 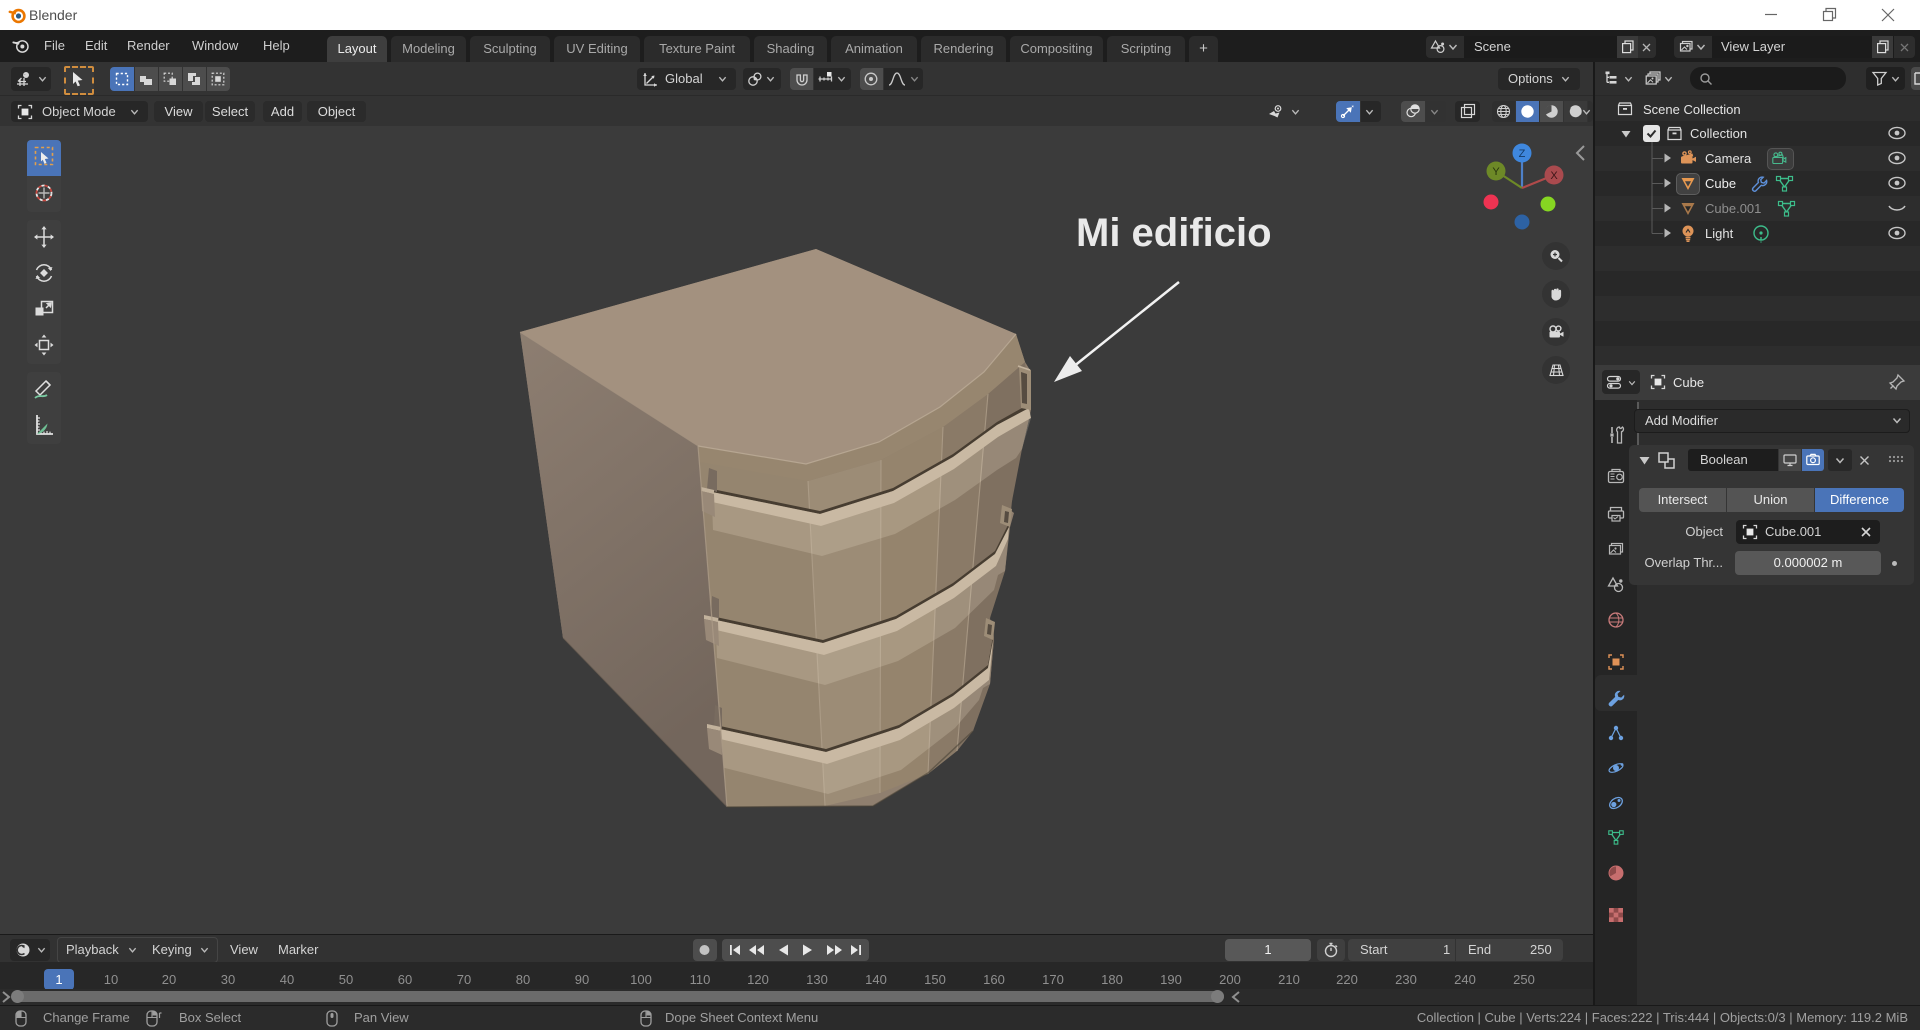 What do you see at coordinates (1496, 172) in the screenshot?
I see `svg-text: Y` at bounding box center [1496, 172].